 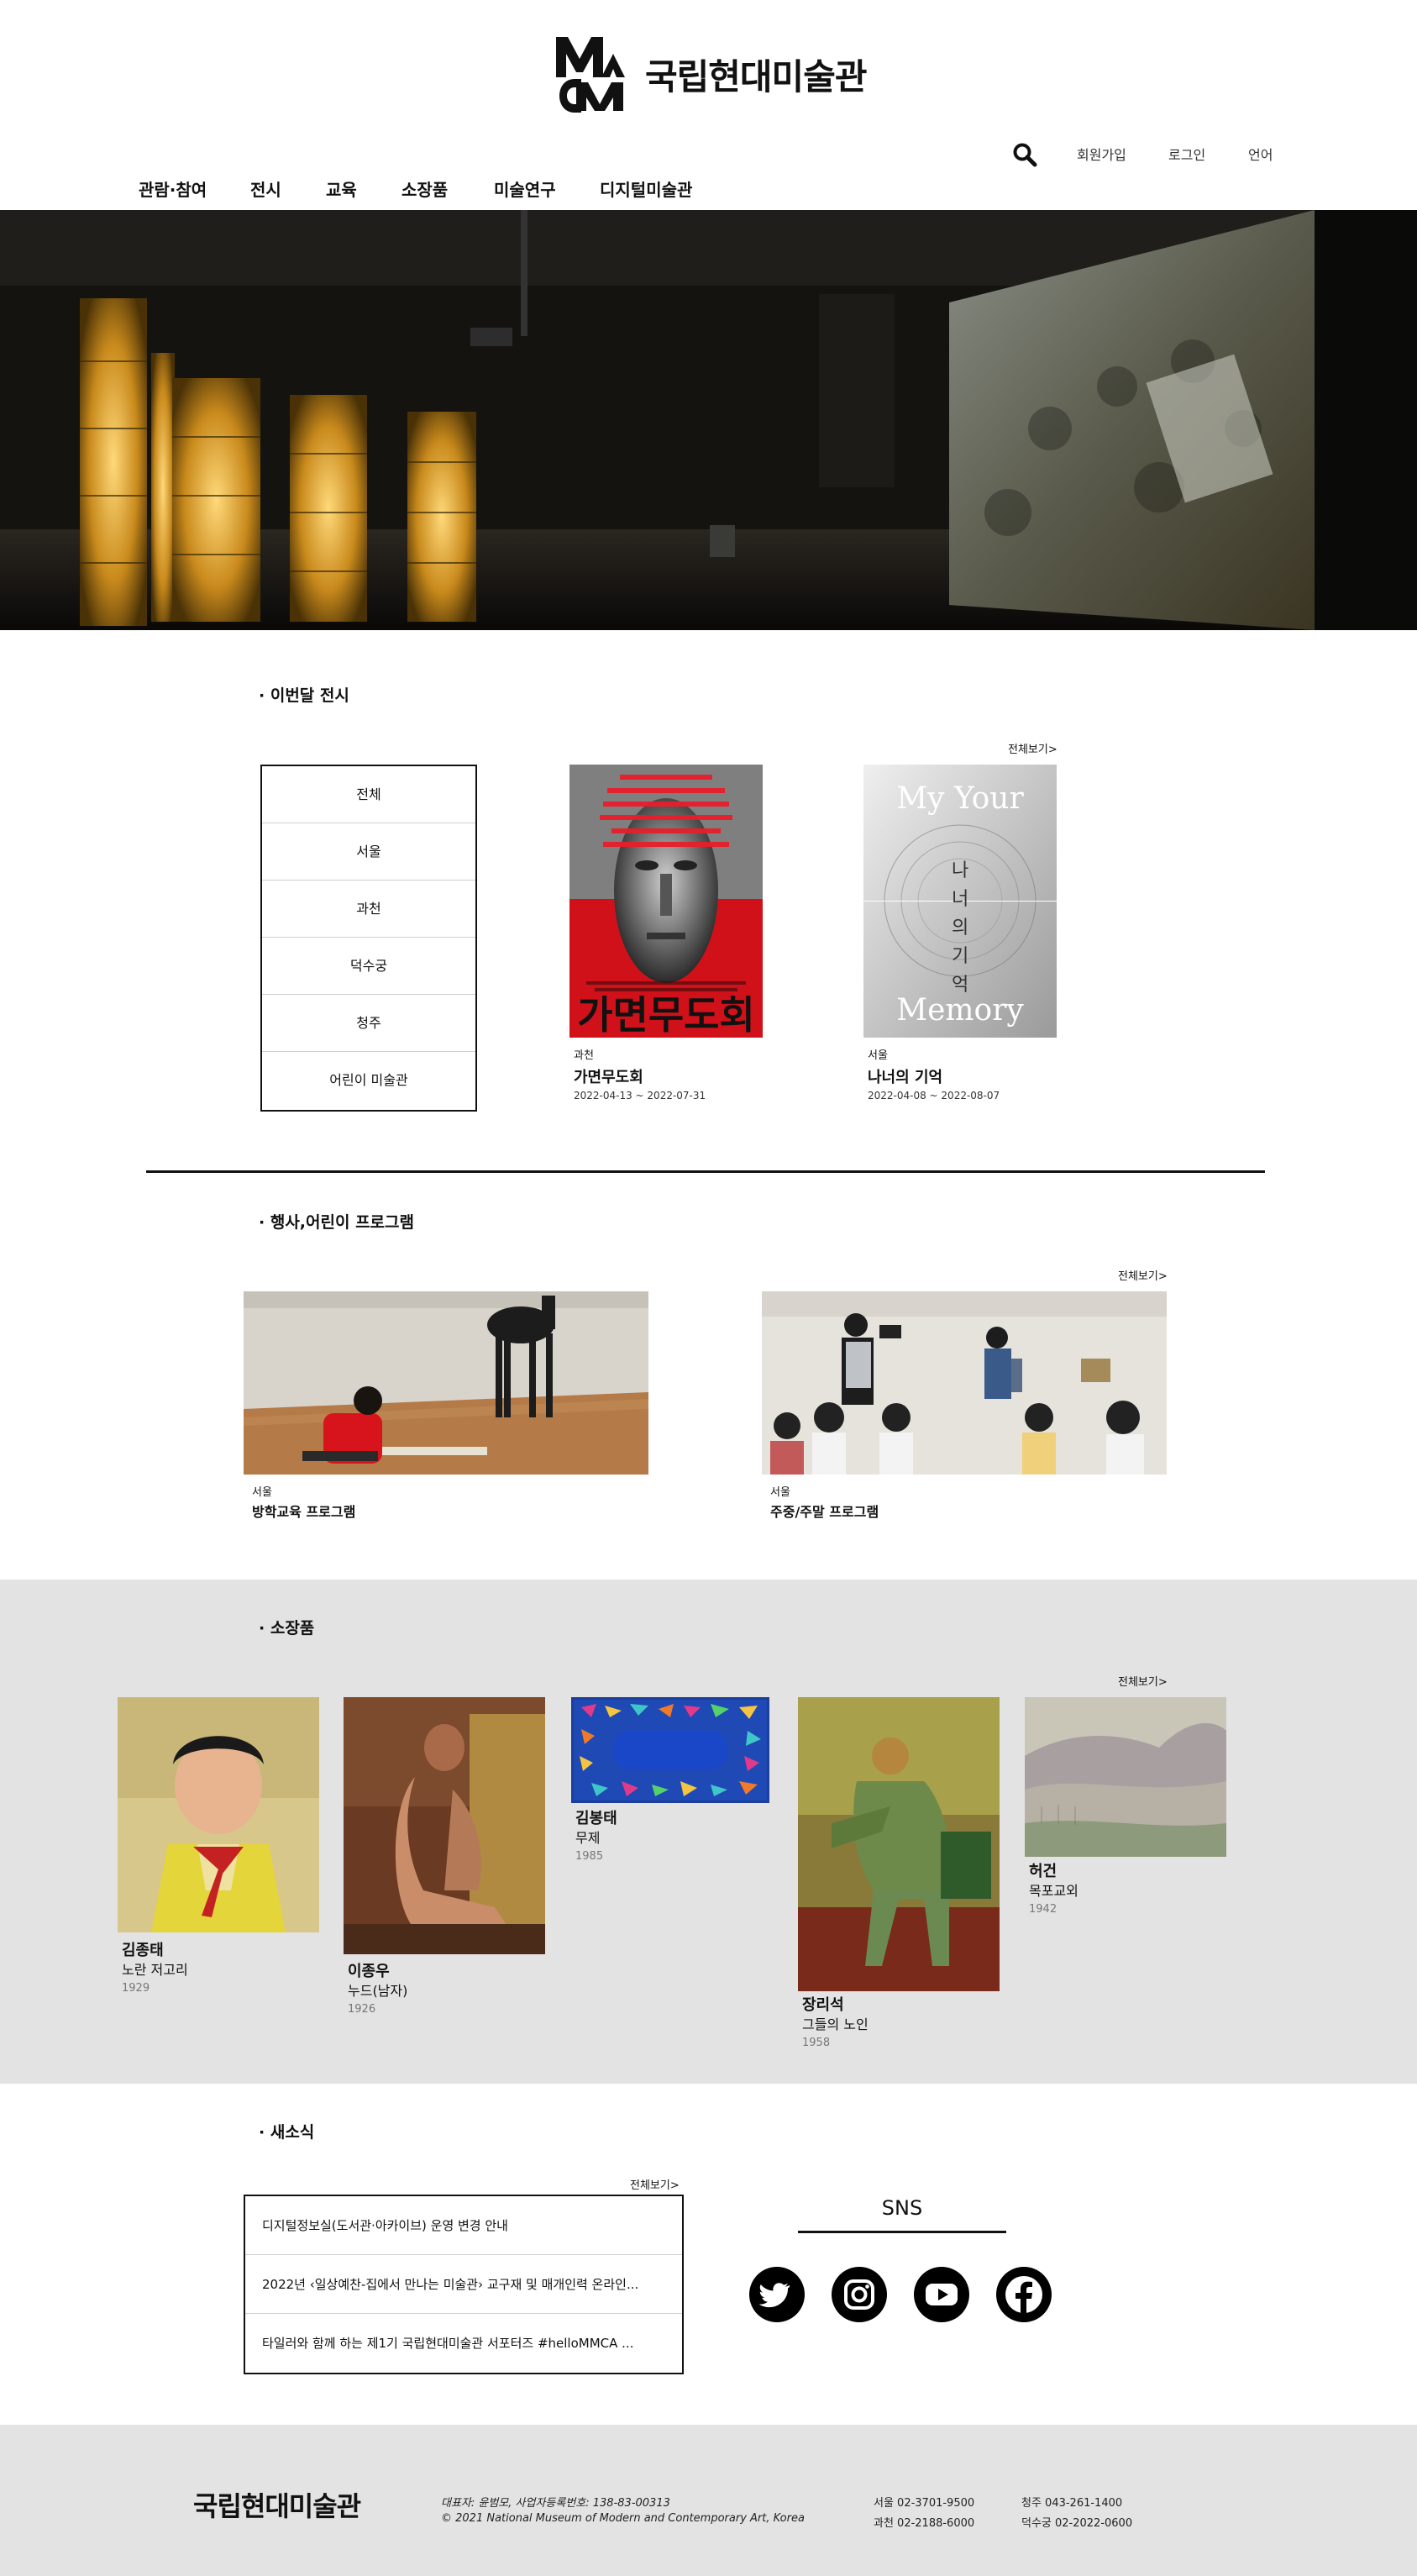 I want to click on brand-name: 국립현대미술관, so click(x=756, y=74).